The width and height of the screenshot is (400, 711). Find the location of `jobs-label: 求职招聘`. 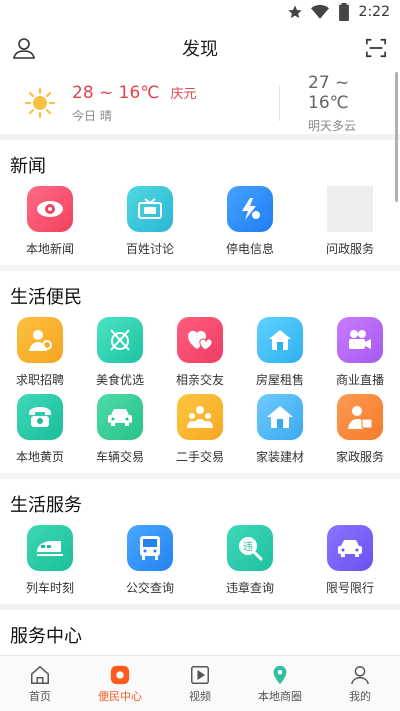

jobs-label: 求职招聘 is located at coordinates (39, 380).